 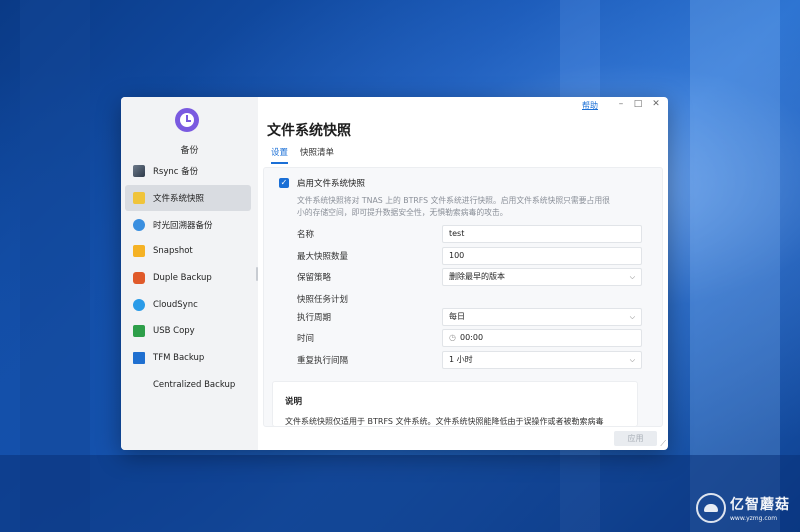 What do you see at coordinates (590, 105) in the screenshot?
I see `help-link: 帮助` at bounding box center [590, 105].